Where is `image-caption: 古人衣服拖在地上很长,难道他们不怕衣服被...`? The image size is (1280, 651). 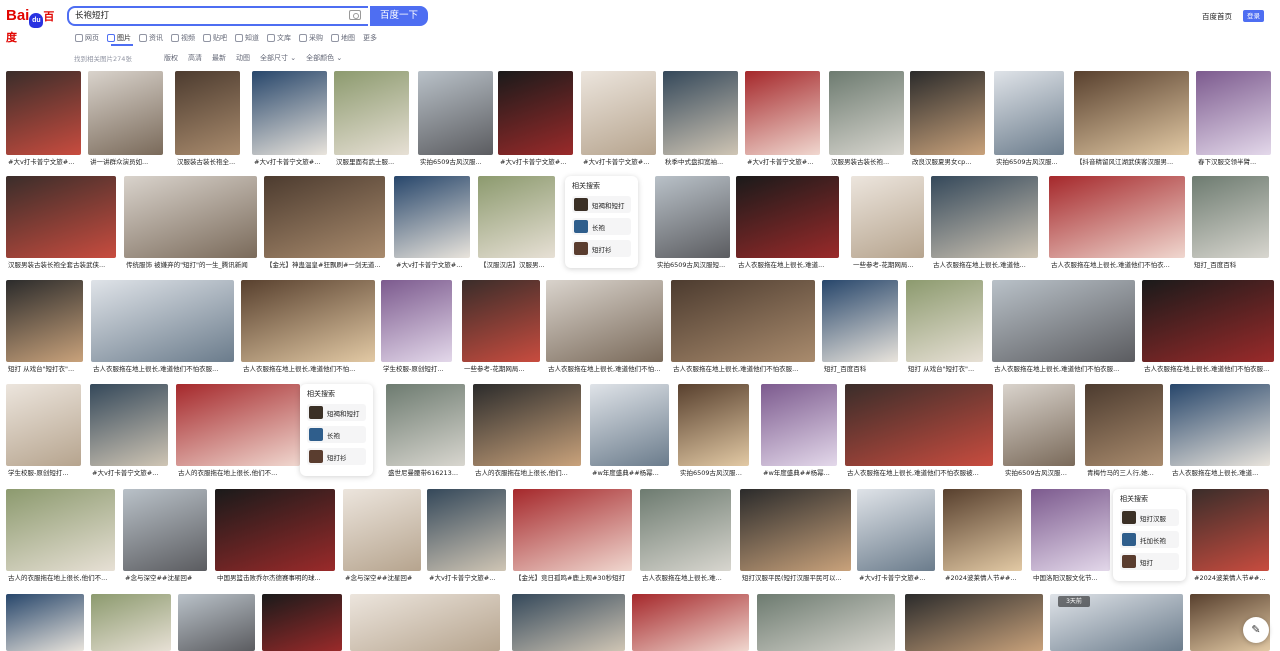 image-caption: 古人衣服拖在地上很长,难道他们不怕衣服被... is located at coordinates (919, 473).